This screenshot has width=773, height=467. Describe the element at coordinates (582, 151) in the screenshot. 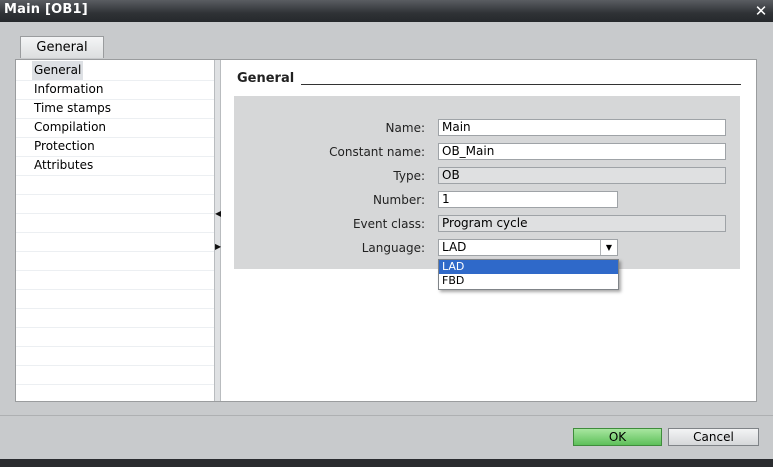

I see `constant-name-field: OB_Main` at that location.